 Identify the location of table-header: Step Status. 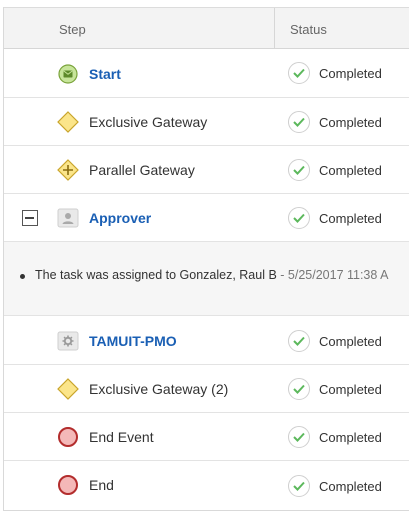
(206, 28).